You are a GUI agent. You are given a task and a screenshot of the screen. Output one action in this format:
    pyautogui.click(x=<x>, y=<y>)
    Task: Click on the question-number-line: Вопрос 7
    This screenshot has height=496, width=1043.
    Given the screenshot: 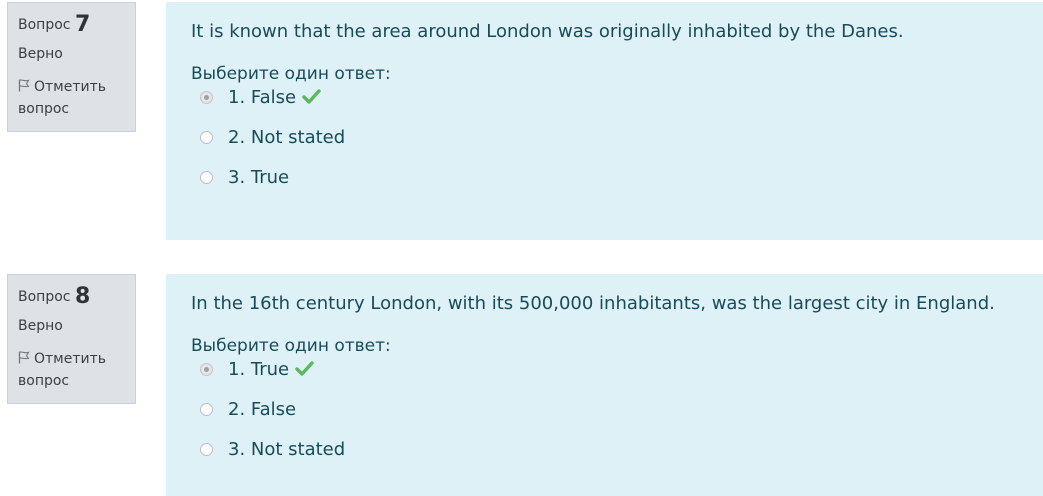 What is the action you would take?
    pyautogui.click(x=76, y=27)
    